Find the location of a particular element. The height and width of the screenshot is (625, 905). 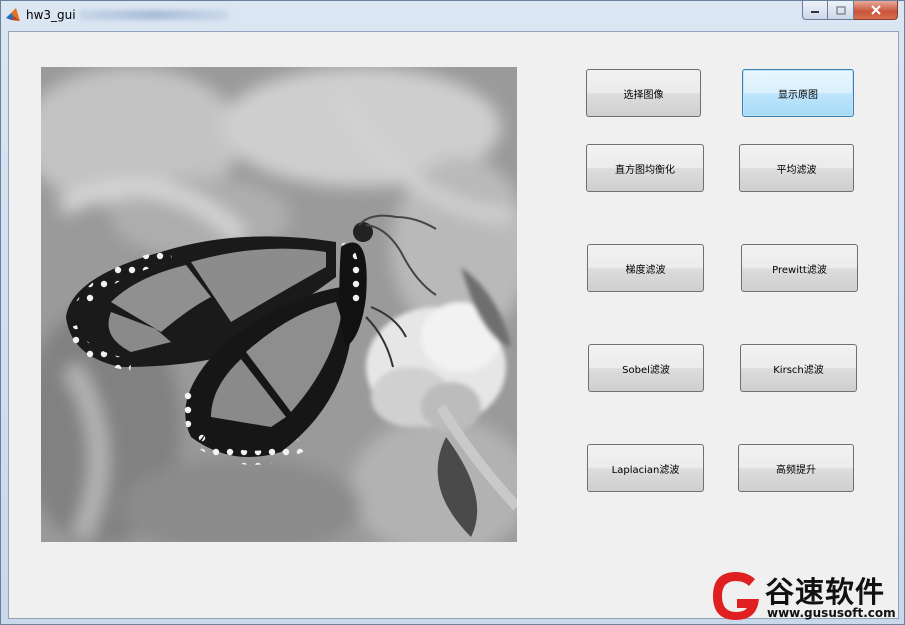

gradient-filter-button: 梯度滤波 is located at coordinates (645, 268).